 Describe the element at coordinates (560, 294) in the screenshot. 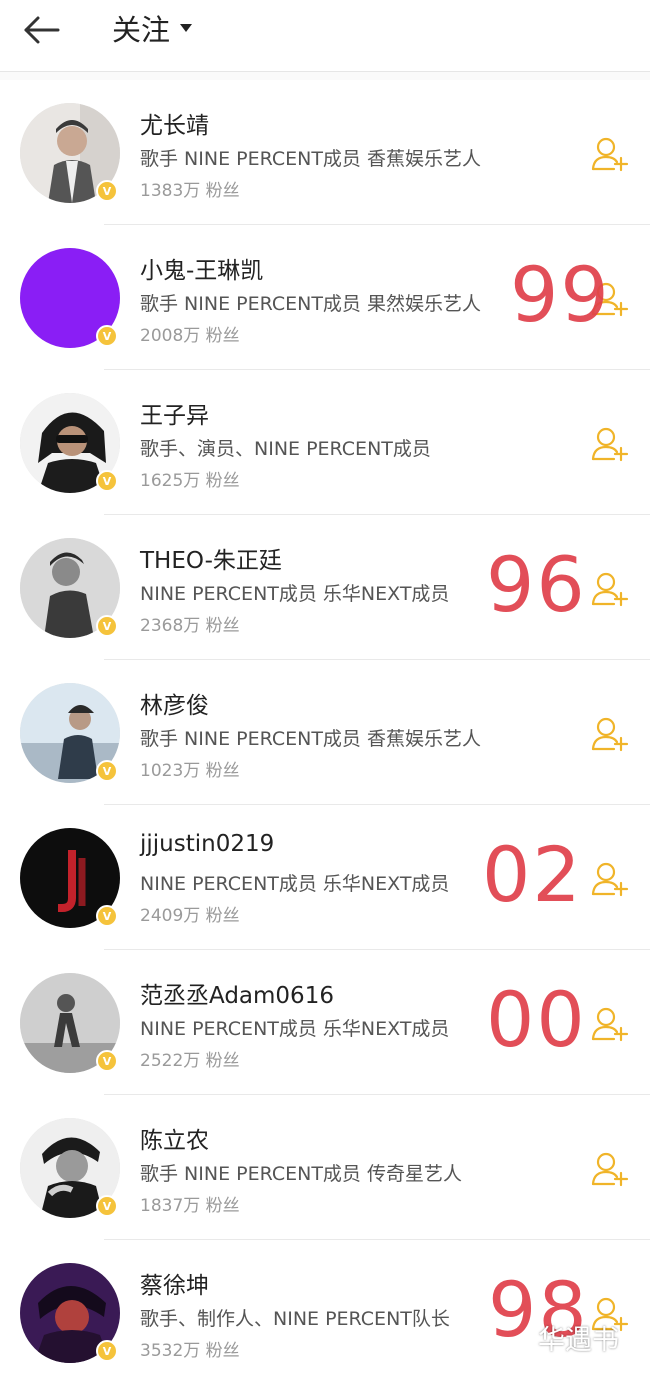

I see `overlay-number: 99` at that location.